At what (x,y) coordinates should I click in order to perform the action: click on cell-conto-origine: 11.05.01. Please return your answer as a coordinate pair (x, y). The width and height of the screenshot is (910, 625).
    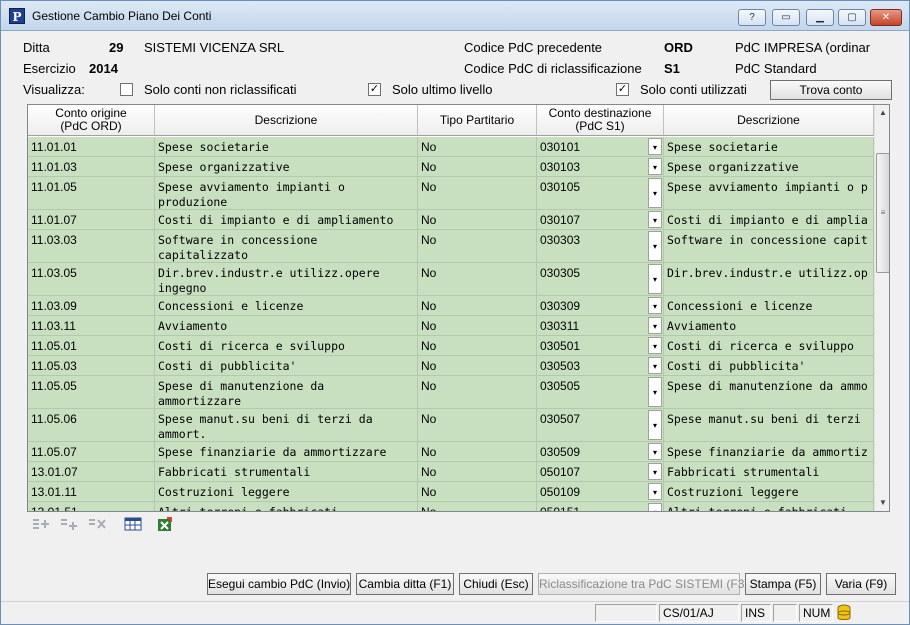
    Looking at the image, I should click on (91, 345).